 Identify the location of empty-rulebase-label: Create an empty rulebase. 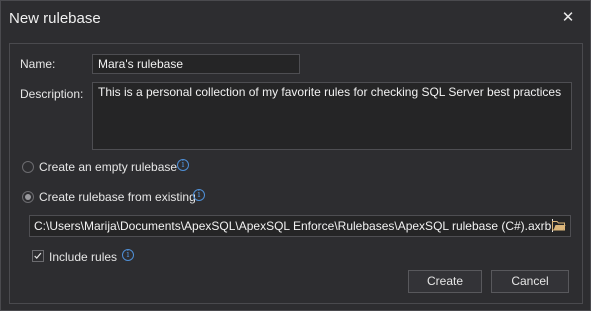
(108, 167).